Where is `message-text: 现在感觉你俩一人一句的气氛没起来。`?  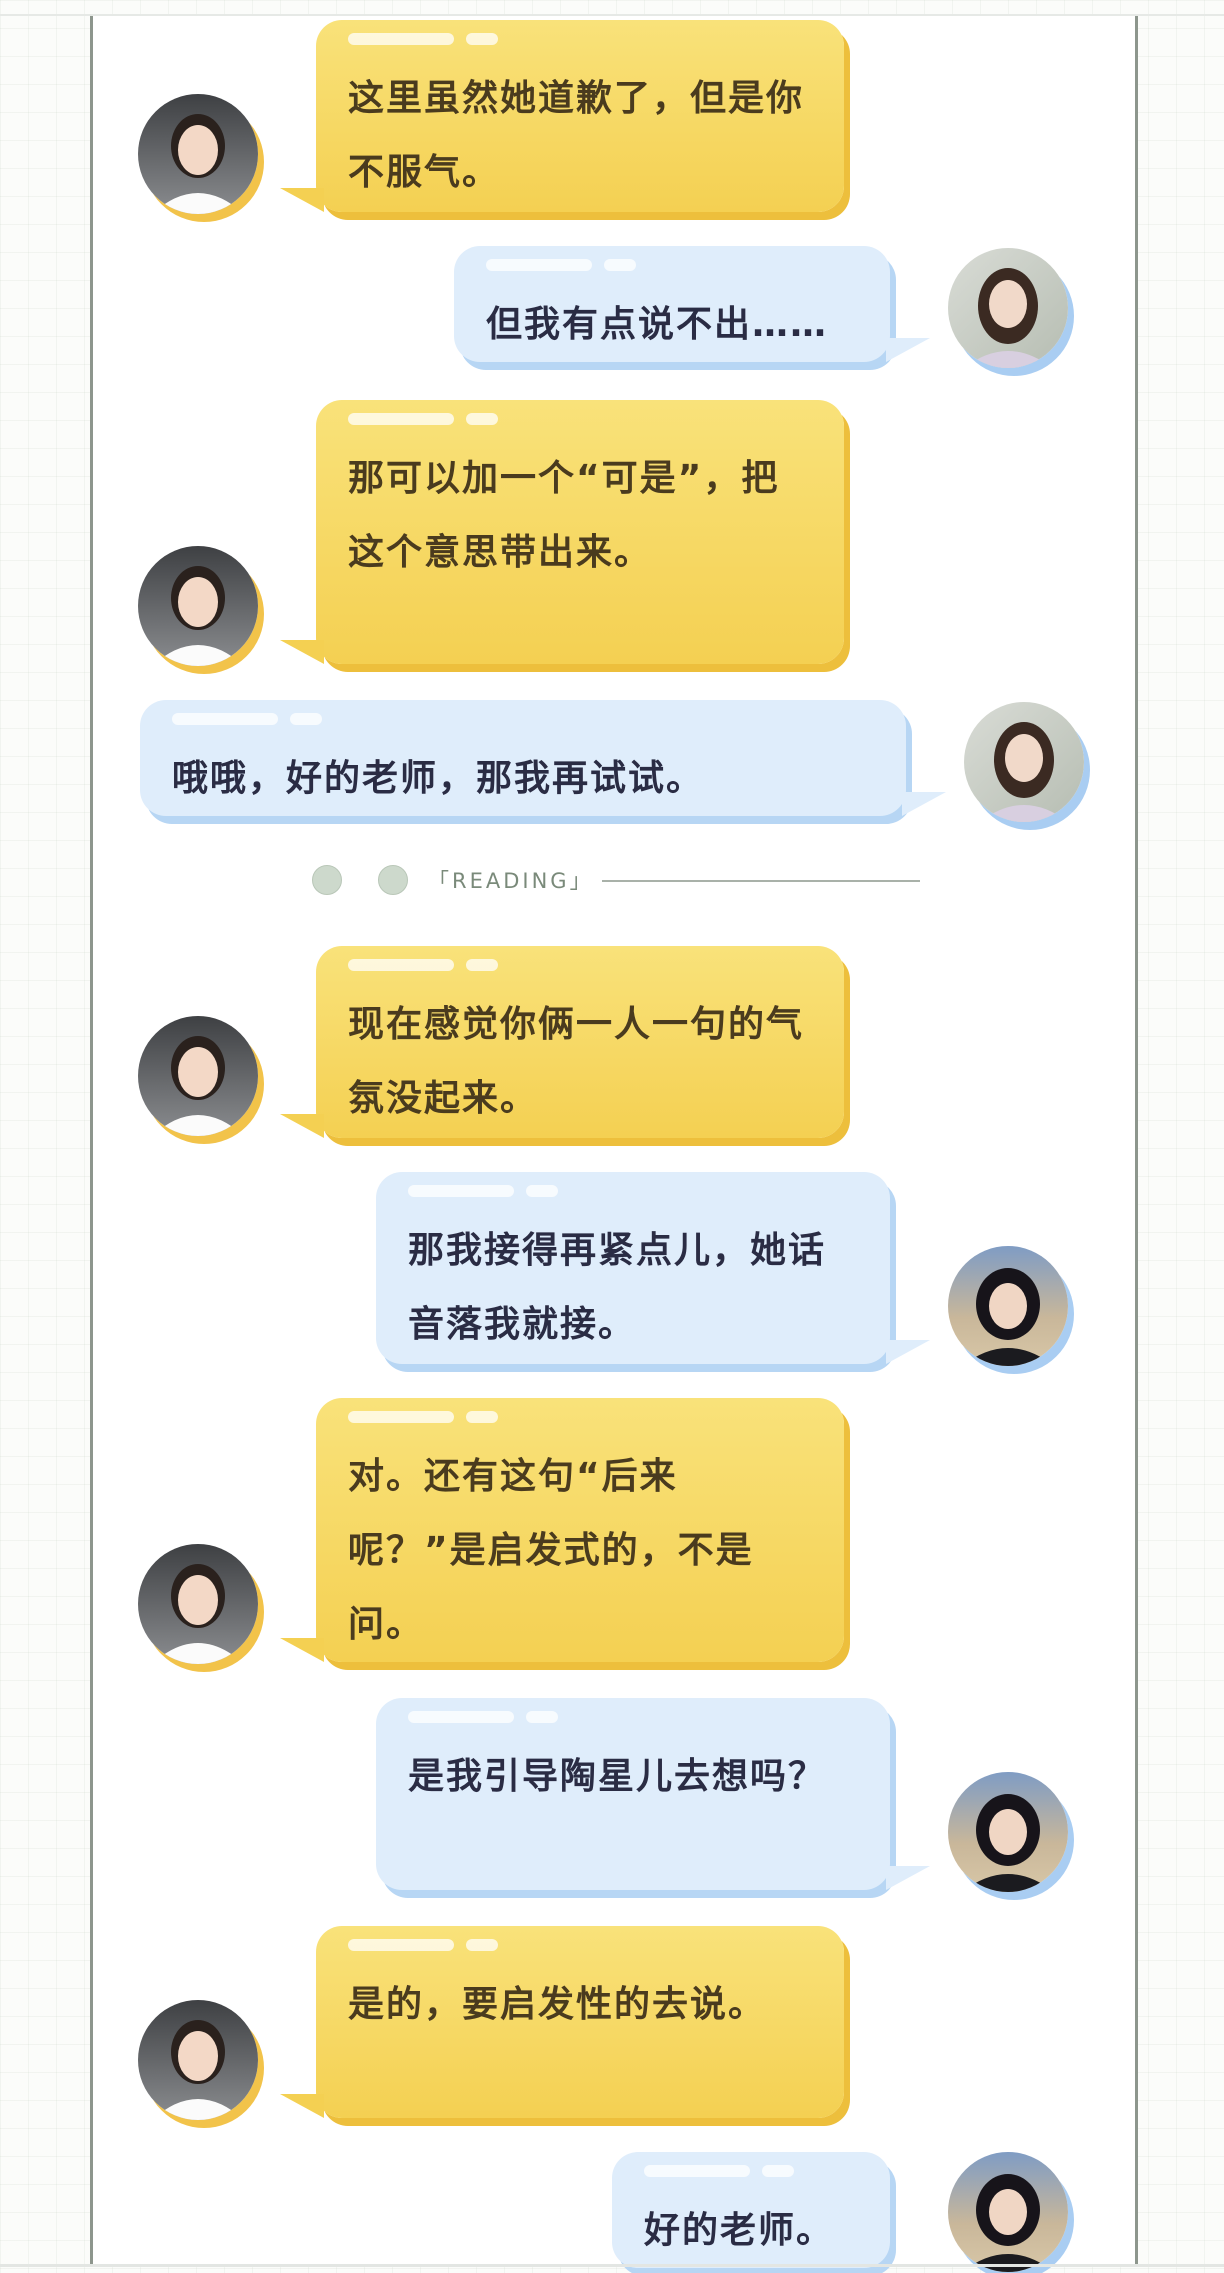 message-text: 现在感觉你俩一人一句的气氛没起来。 is located at coordinates (576, 1061).